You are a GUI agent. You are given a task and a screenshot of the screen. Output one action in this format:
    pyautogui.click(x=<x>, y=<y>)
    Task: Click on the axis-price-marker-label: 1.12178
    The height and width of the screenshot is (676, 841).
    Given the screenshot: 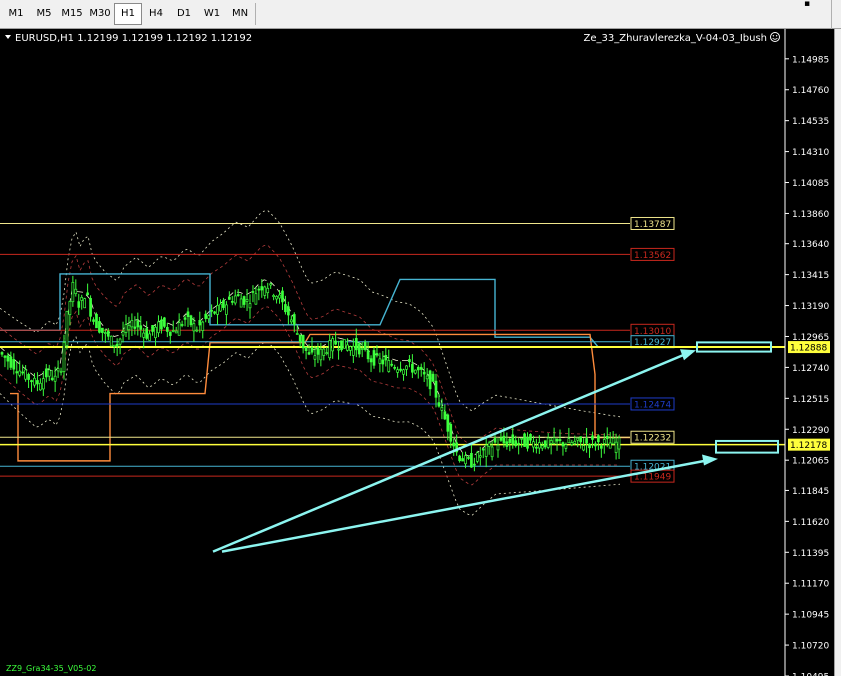 What is the action you would take?
    pyautogui.click(x=808, y=446)
    